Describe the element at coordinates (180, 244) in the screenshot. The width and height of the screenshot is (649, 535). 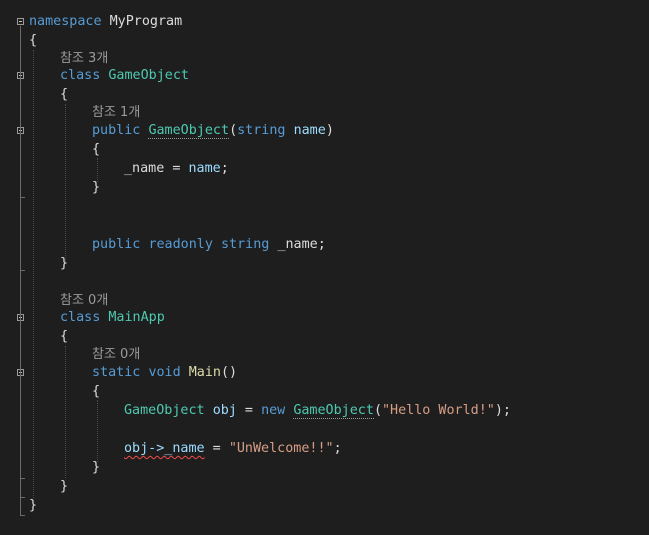
I see `keyword: readonly` at that location.